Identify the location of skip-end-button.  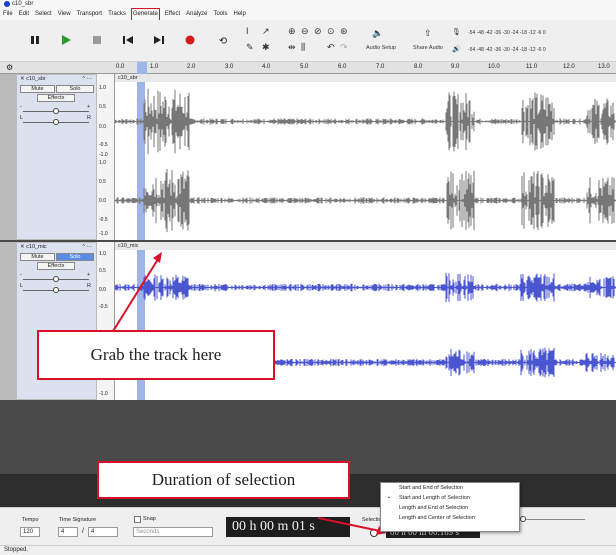
(159, 42).